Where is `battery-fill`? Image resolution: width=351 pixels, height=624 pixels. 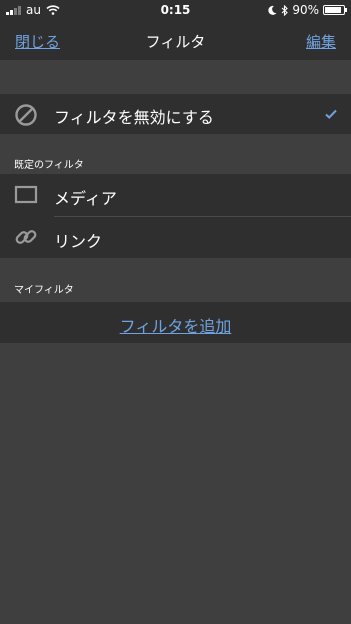
battery-fill is located at coordinates (333, 10).